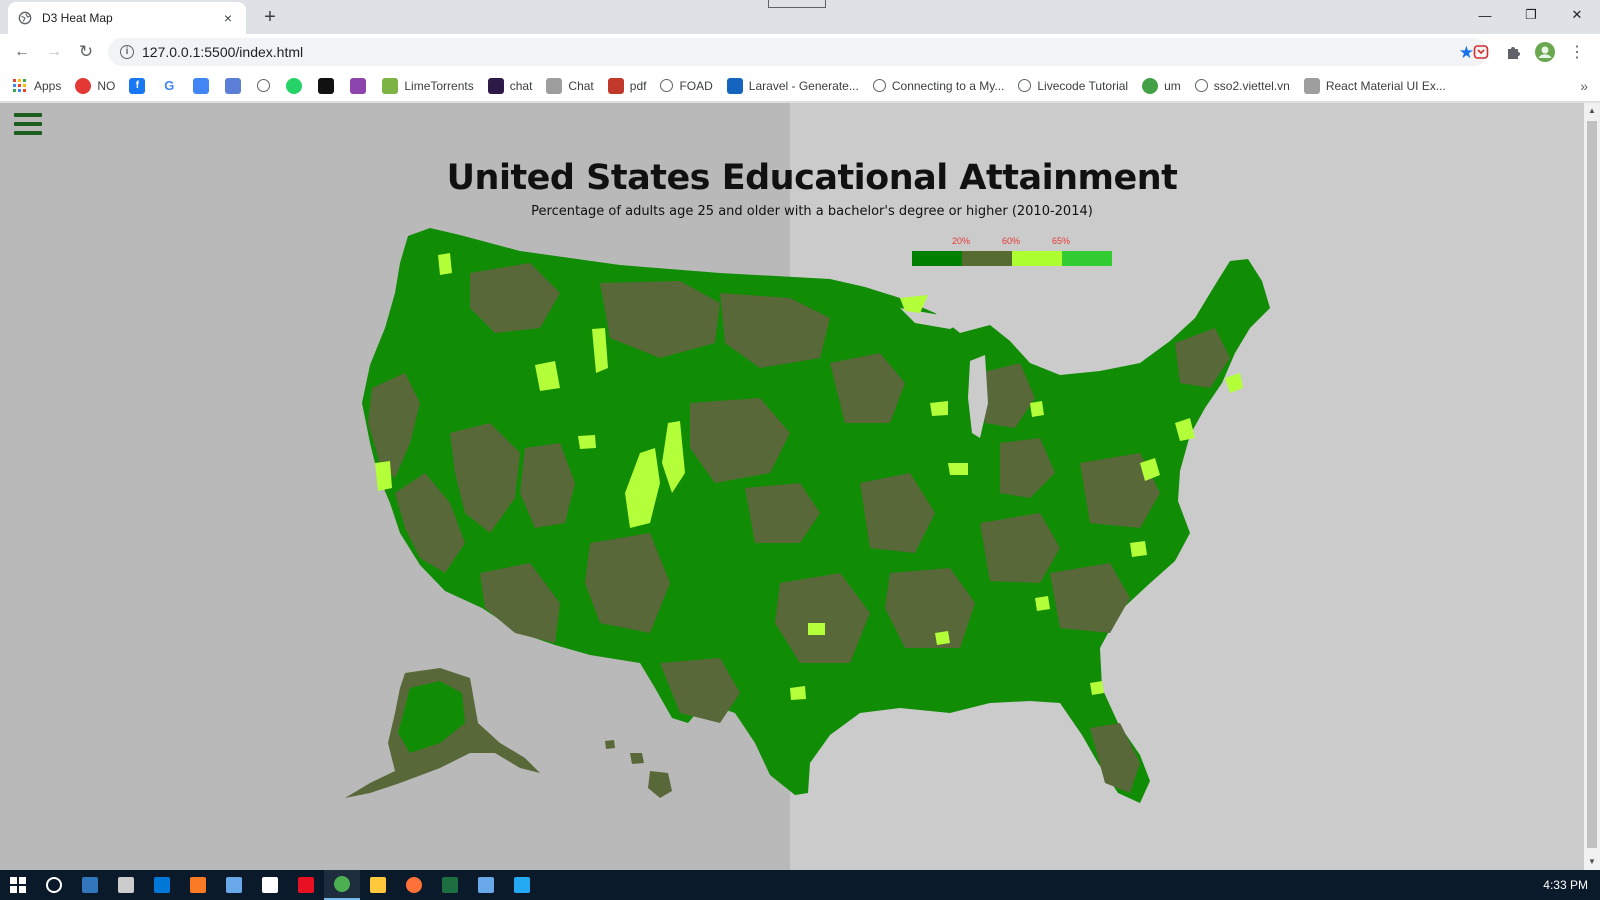 The width and height of the screenshot is (1600, 900). What do you see at coordinates (1073, 86) in the screenshot?
I see `bookmark-livecode-tutorial: Livecode Tutorial` at bounding box center [1073, 86].